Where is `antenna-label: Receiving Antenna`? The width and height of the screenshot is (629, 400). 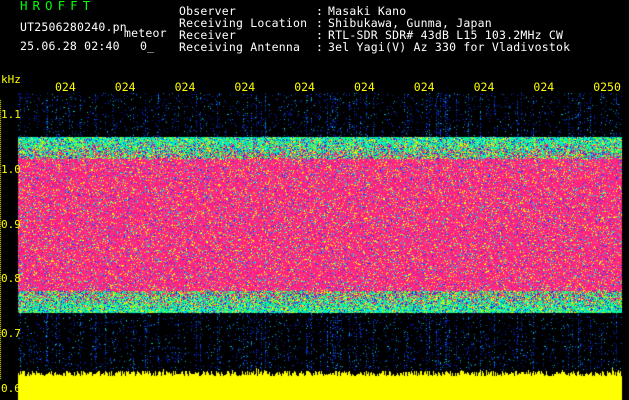 antenna-label: Receiving Antenna is located at coordinates (240, 47).